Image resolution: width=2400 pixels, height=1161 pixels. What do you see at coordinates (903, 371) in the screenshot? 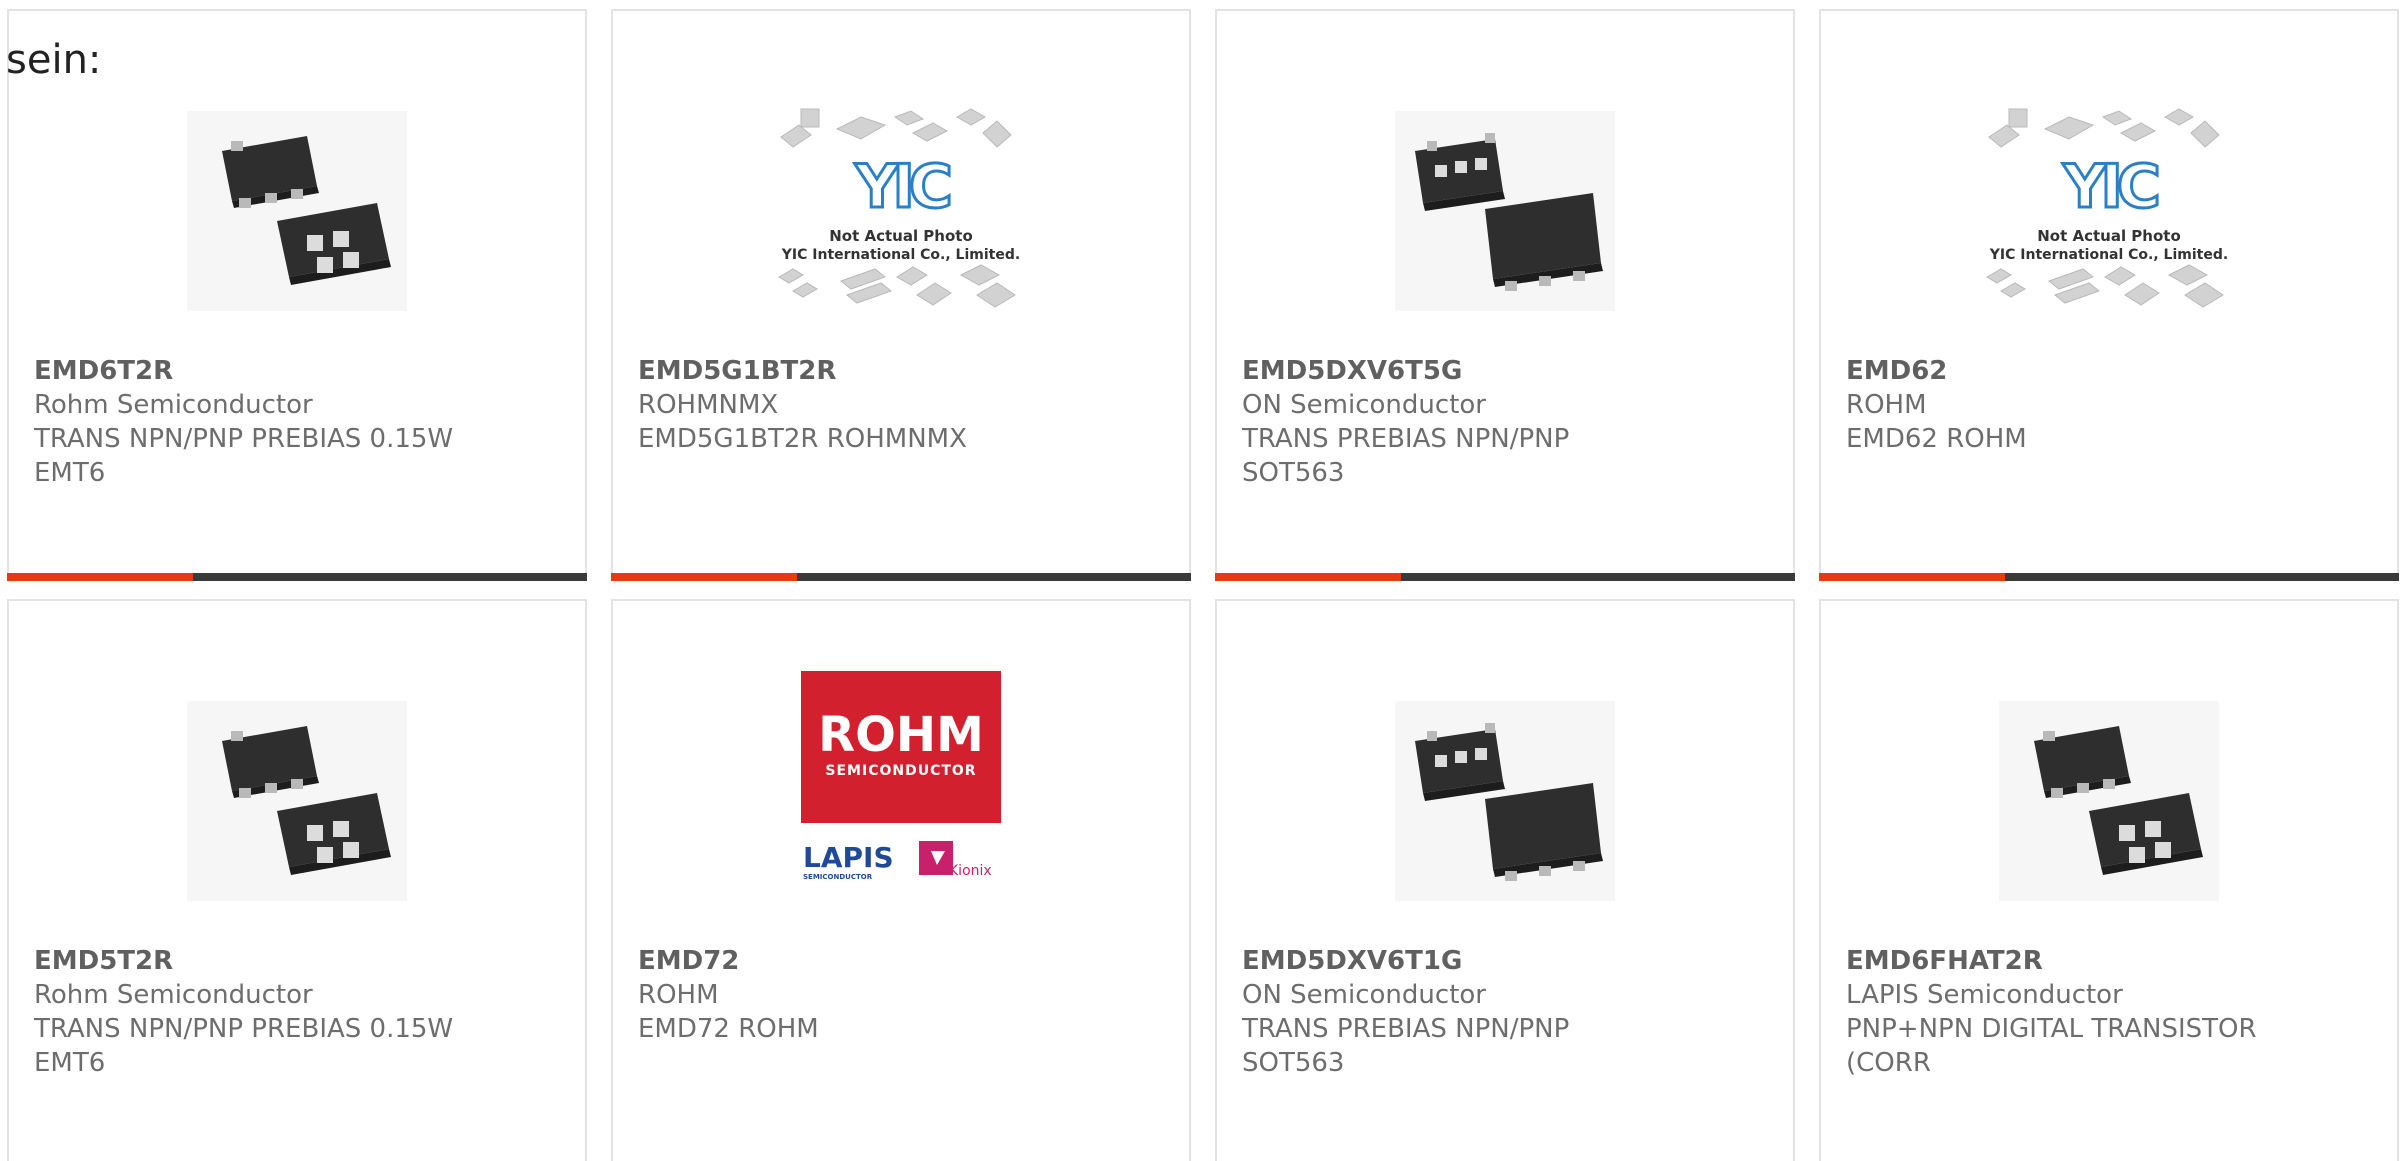
I see `part-number-link: EMD5G1BT2R` at bounding box center [903, 371].